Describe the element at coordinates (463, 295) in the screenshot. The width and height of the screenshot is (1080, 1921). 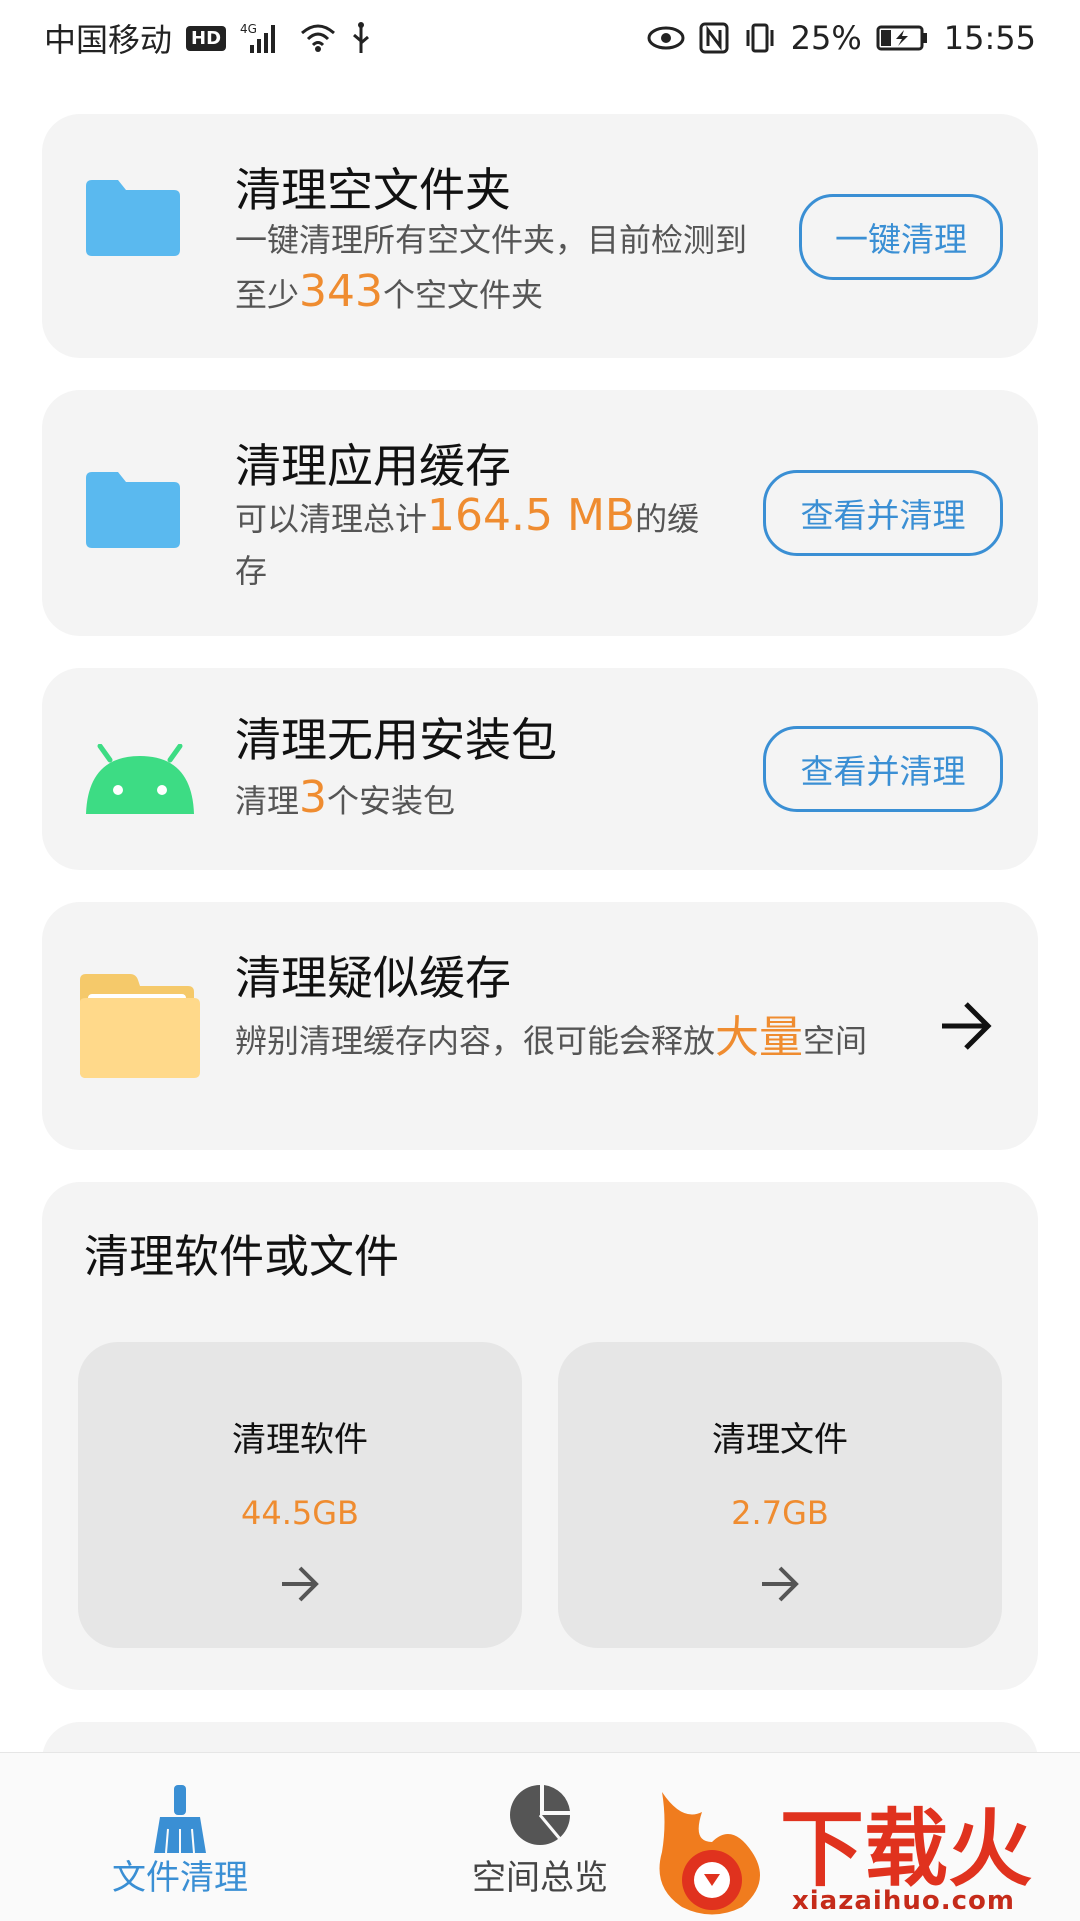
I see `desc-suffix: 个空文件夹` at that location.